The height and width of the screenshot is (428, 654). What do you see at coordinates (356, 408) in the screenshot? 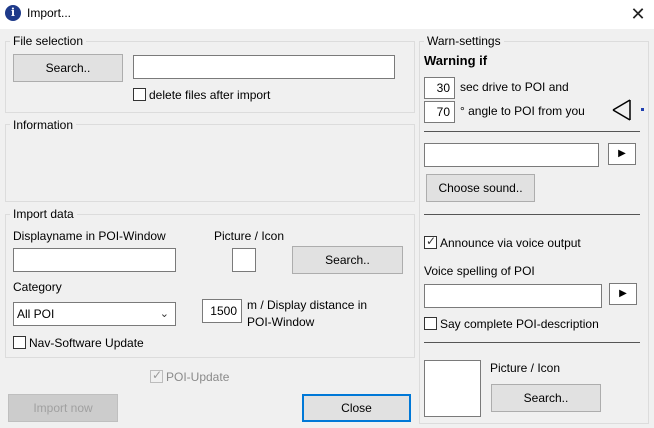
I see `close-button: Close` at bounding box center [356, 408].